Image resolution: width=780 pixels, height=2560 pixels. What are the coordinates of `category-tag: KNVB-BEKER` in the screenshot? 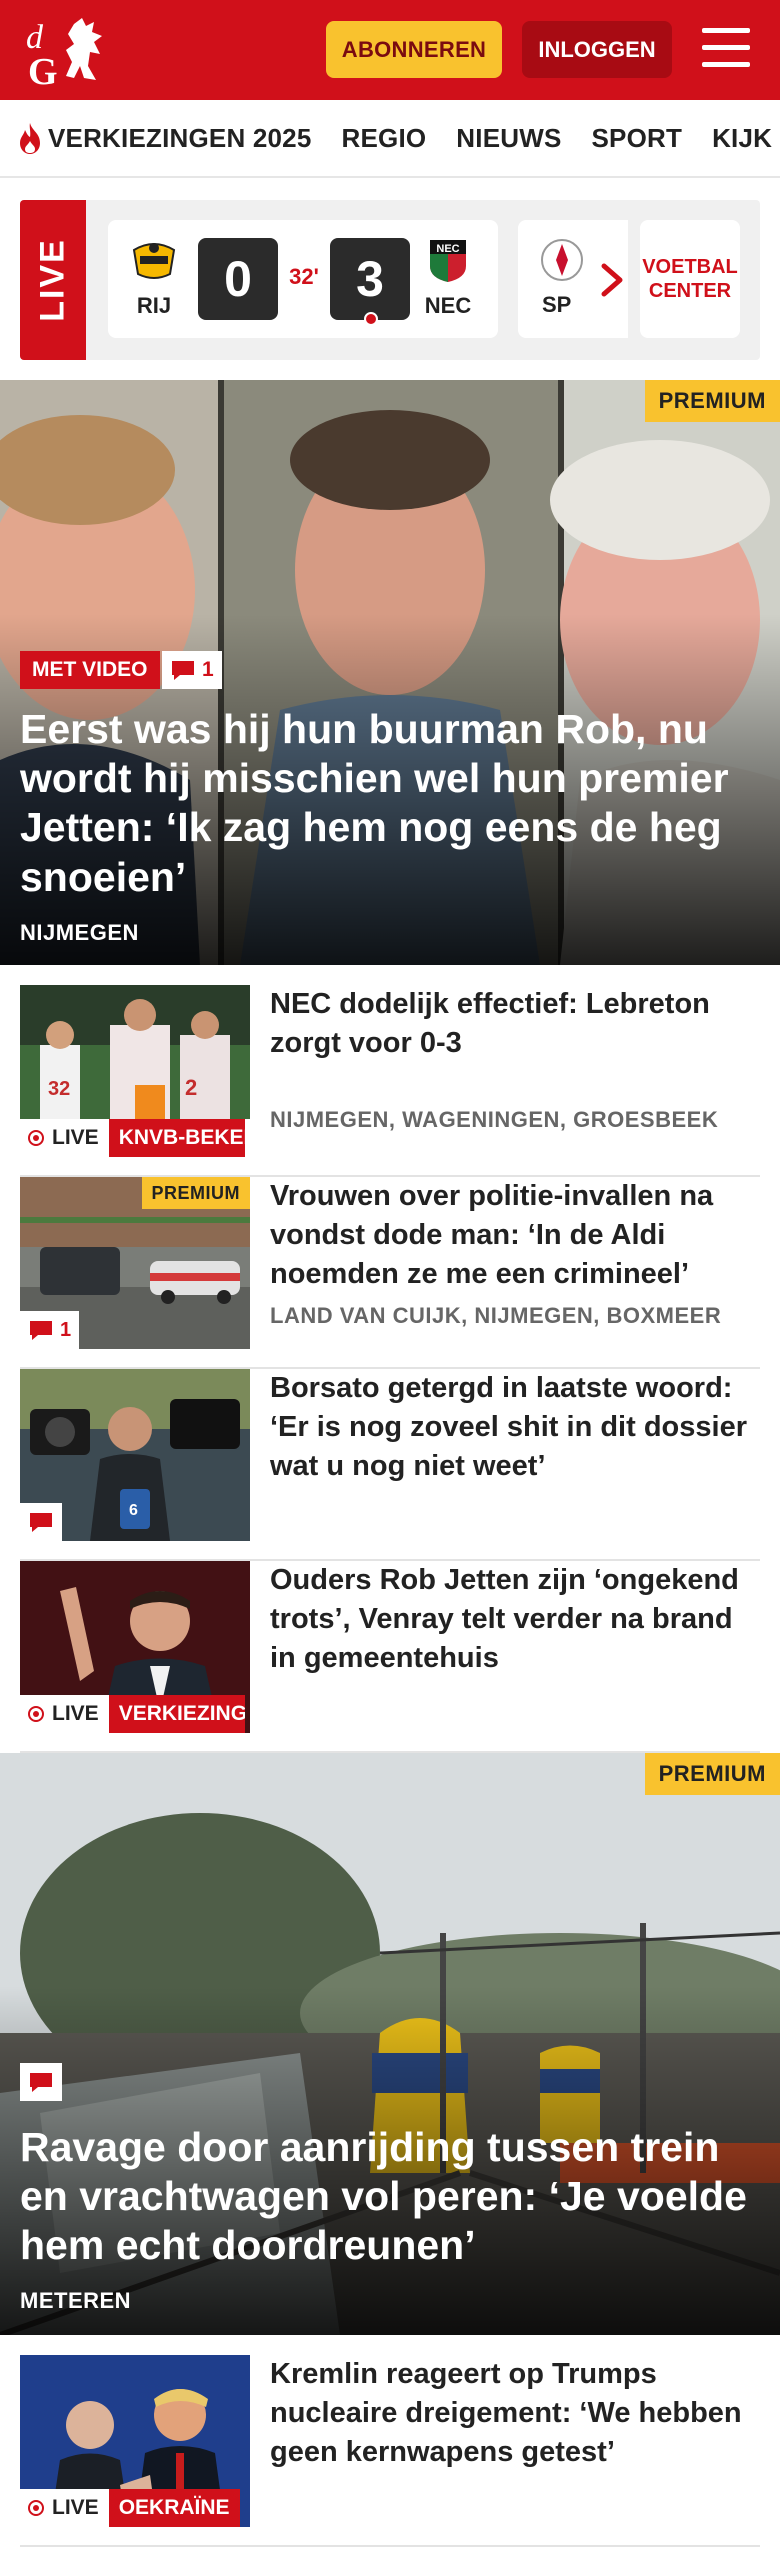 It's located at (176, 1138).